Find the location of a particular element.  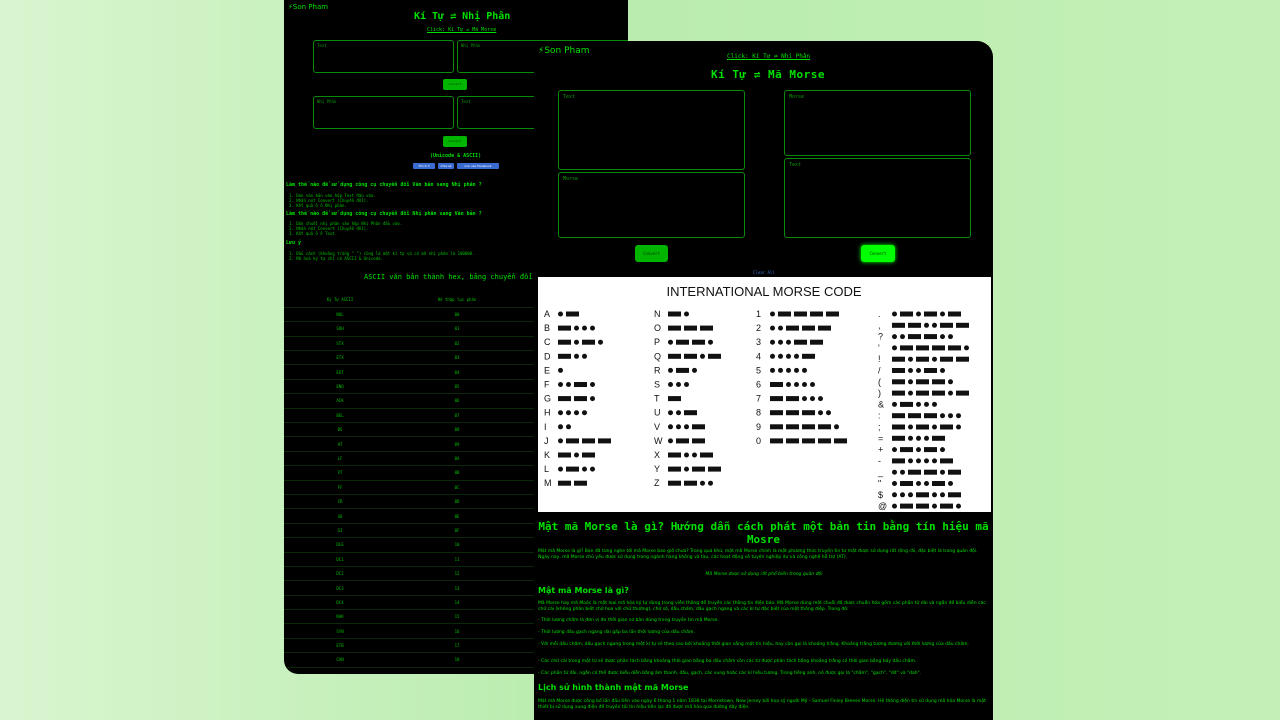

convert-button-1: Convert is located at coordinates (455, 84).